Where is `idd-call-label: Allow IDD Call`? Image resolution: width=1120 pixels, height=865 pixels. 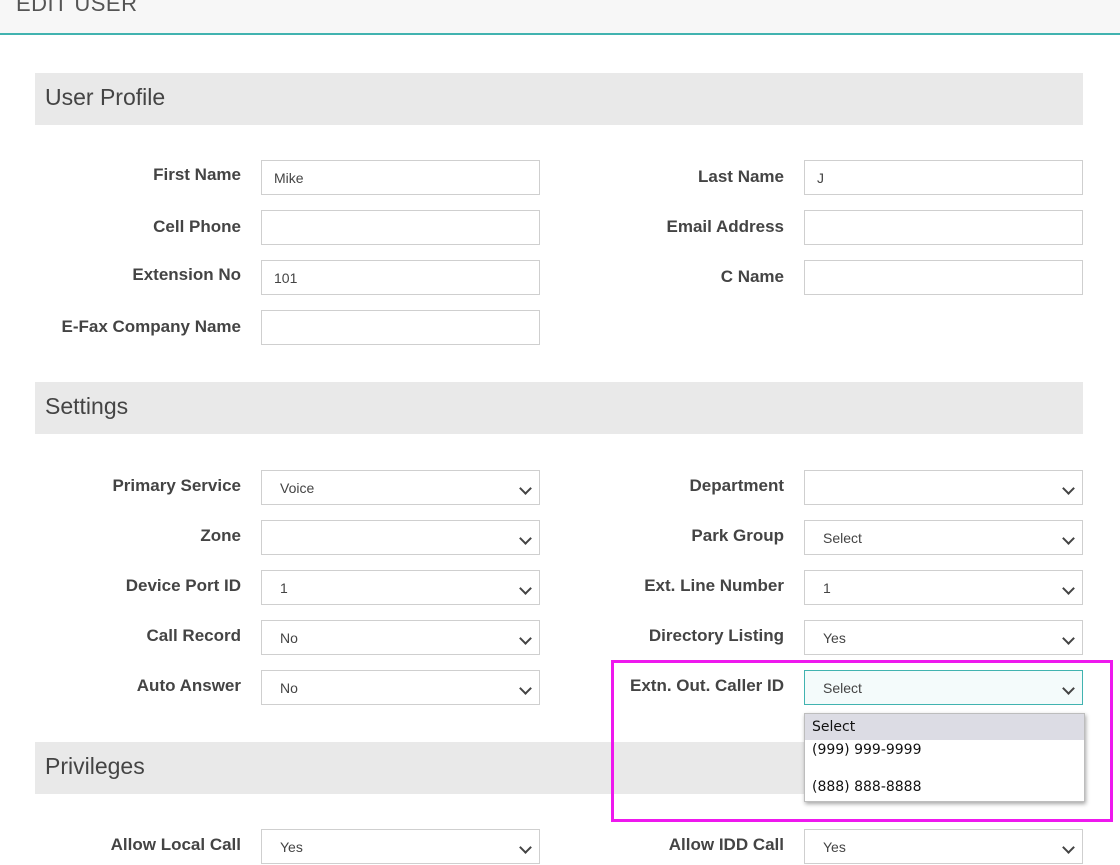 idd-call-label: Allow IDD Call is located at coordinates (726, 844).